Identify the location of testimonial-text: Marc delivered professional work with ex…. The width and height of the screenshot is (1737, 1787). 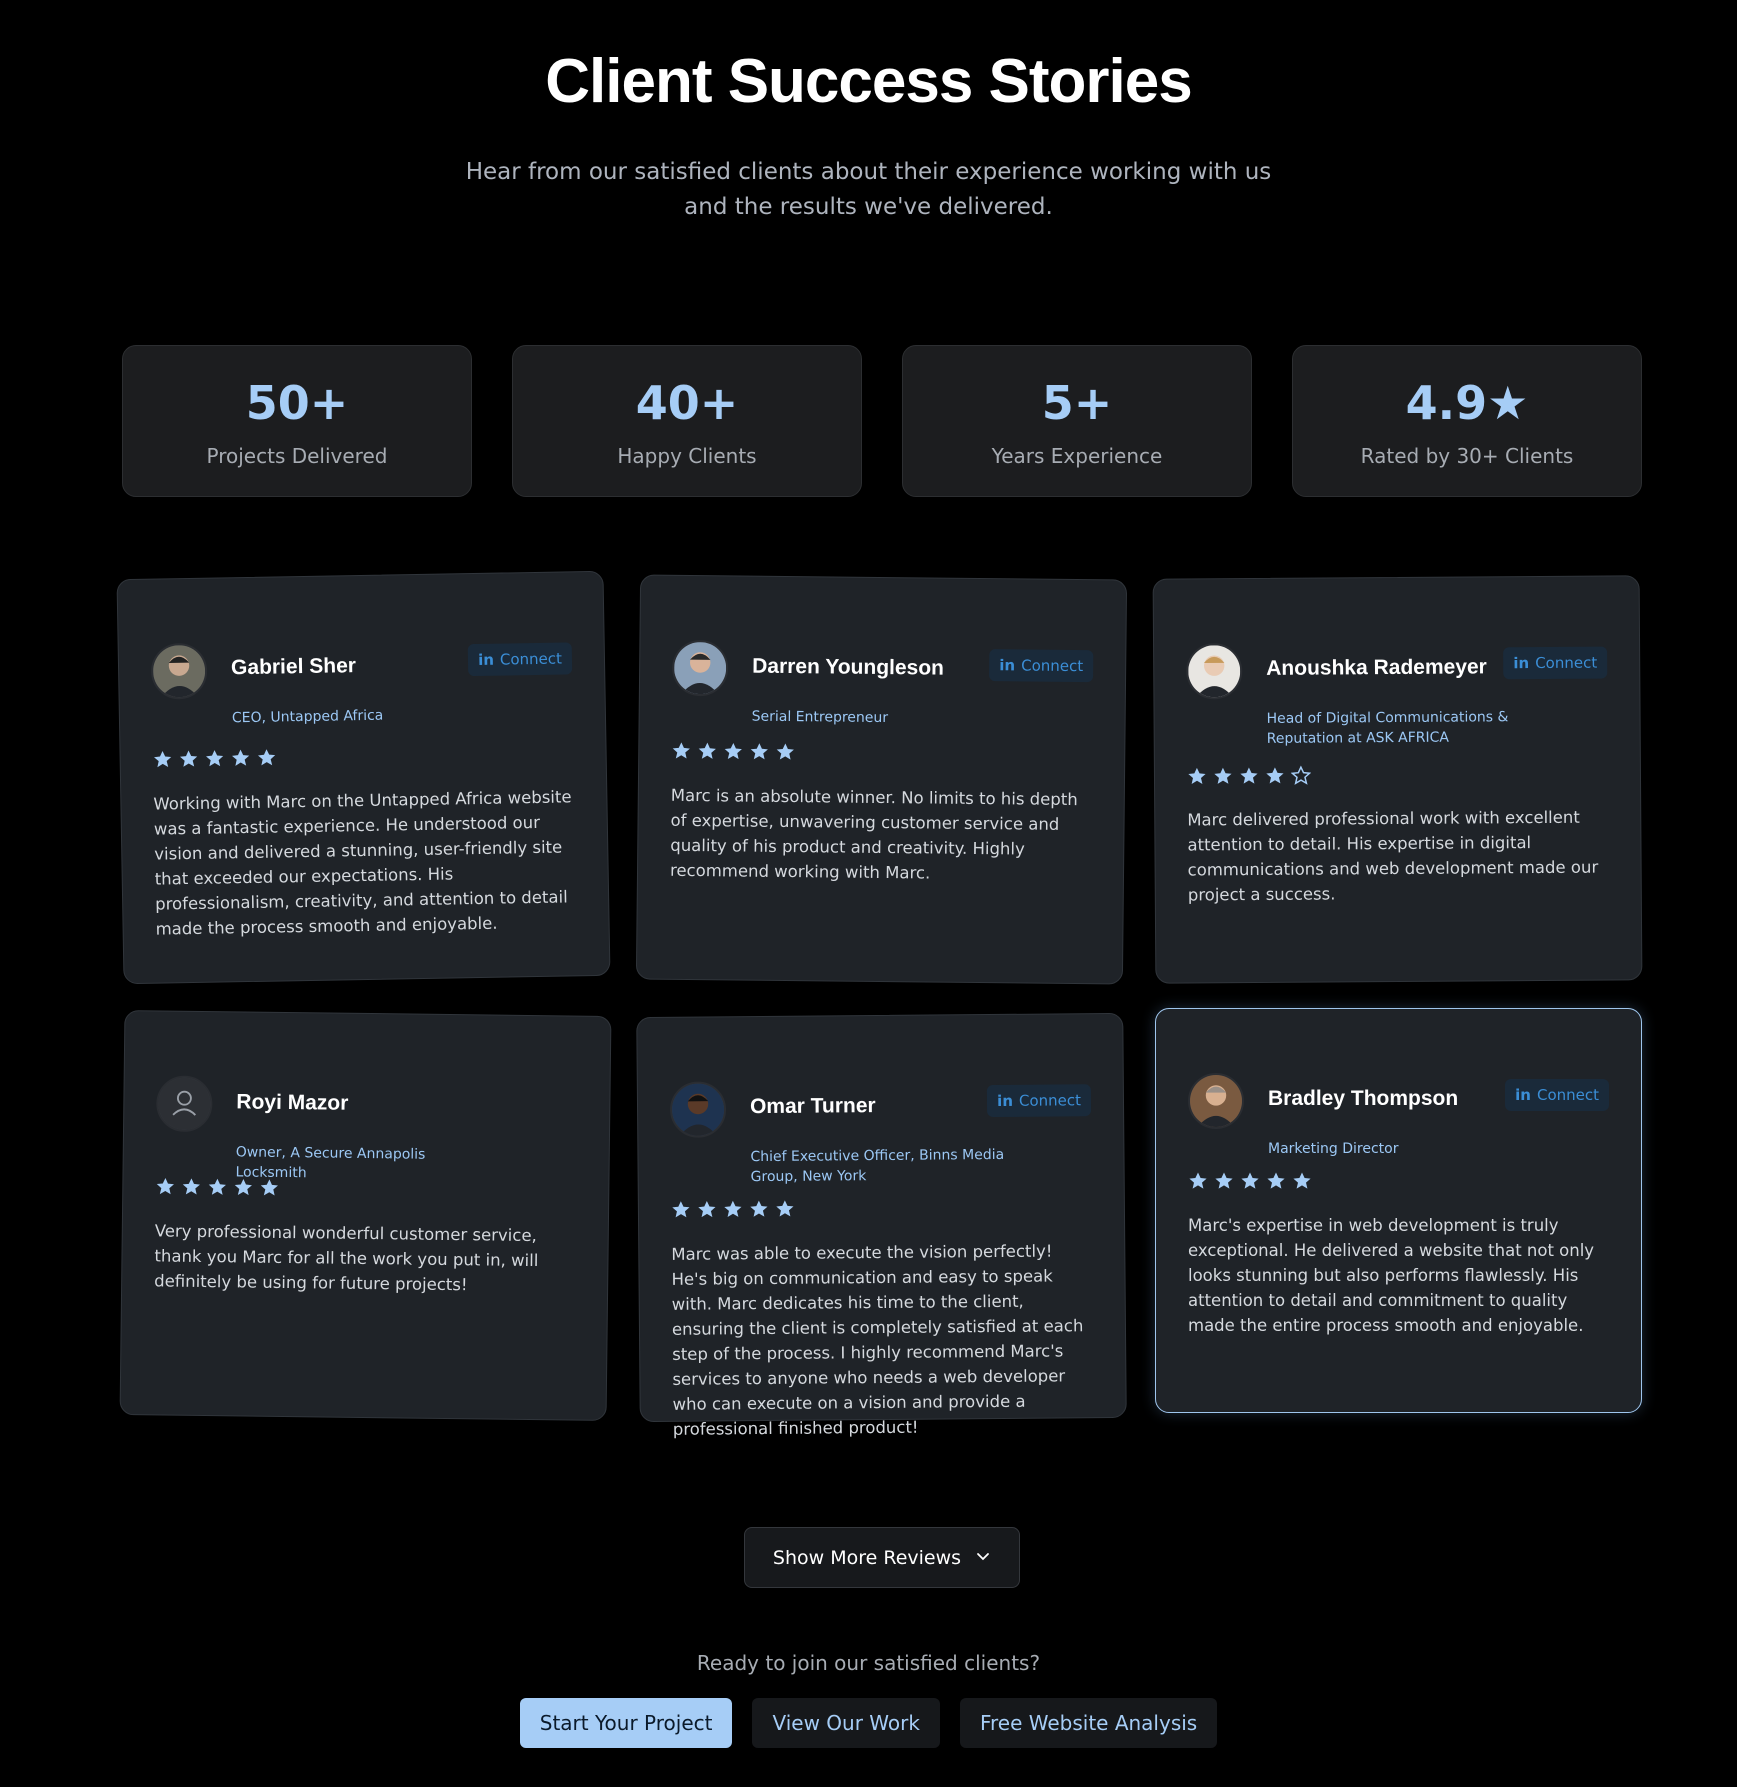
(1393, 856).